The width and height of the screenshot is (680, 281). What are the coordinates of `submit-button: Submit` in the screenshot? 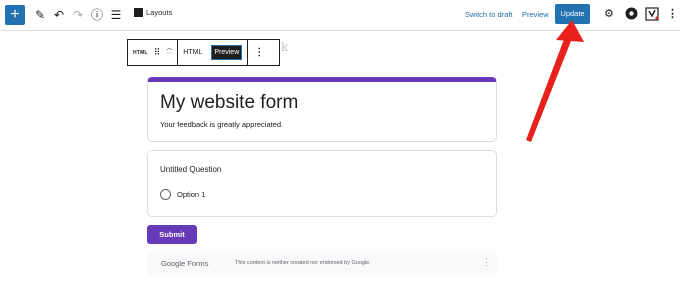 It's located at (172, 234).